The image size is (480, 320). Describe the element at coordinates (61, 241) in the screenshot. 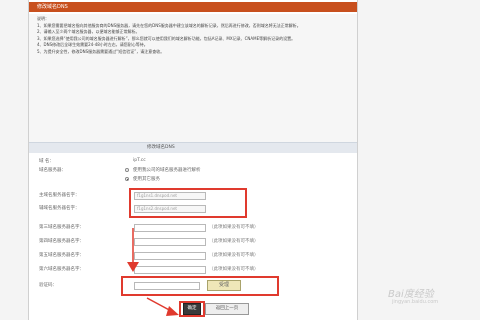

I see `ns4-label: 第四域名服务器名字：` at that location.